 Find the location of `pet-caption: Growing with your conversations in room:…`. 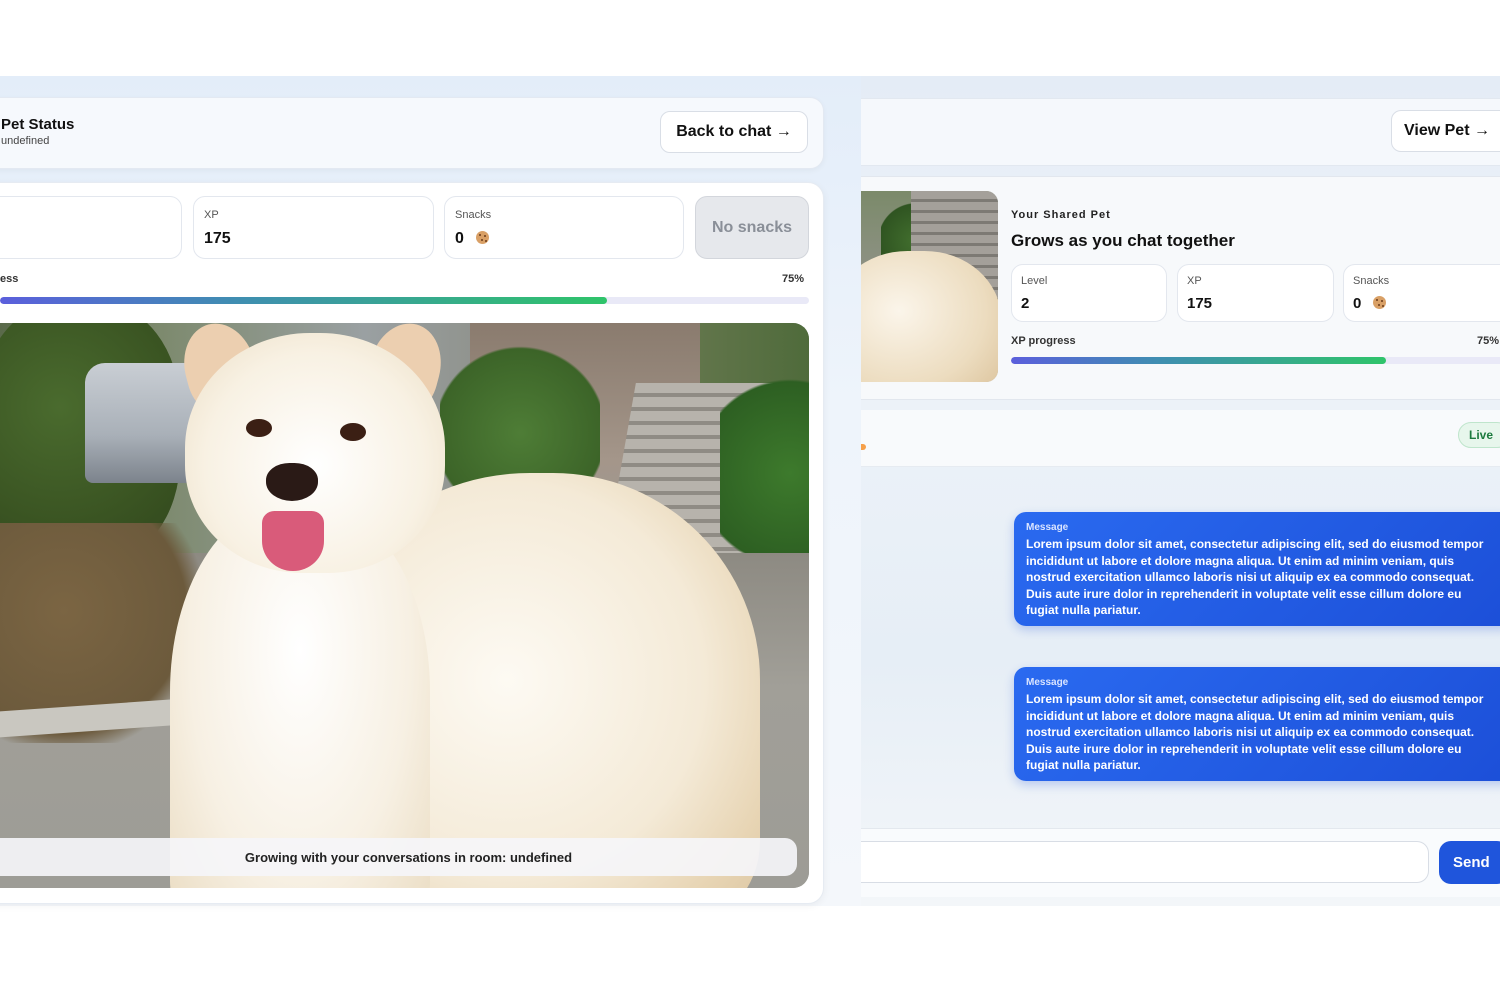

pet-caption: Growing with your conversations in room:… is located at coordinates (398, 857).